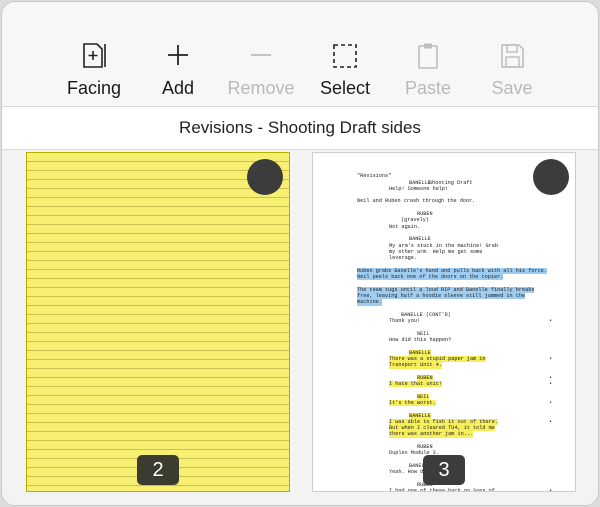 The height and width of the screenshot is (507, 600). What do you see at coordinates (512, 56) in the screenshot?
I see `floppy-disk-icon` at bounding box center [512, 56].